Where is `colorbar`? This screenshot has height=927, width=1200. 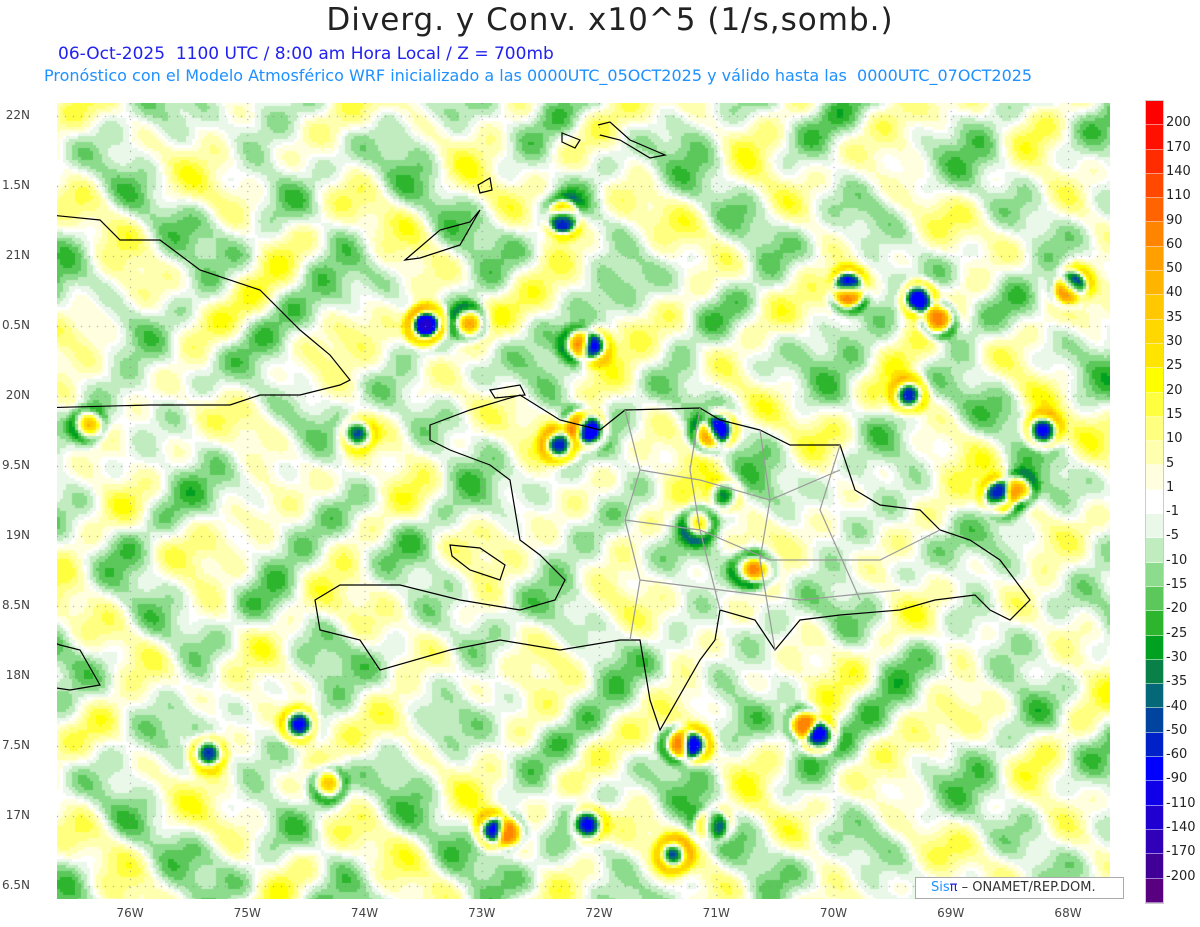
colorbar is located at coordinates (1154, 502).